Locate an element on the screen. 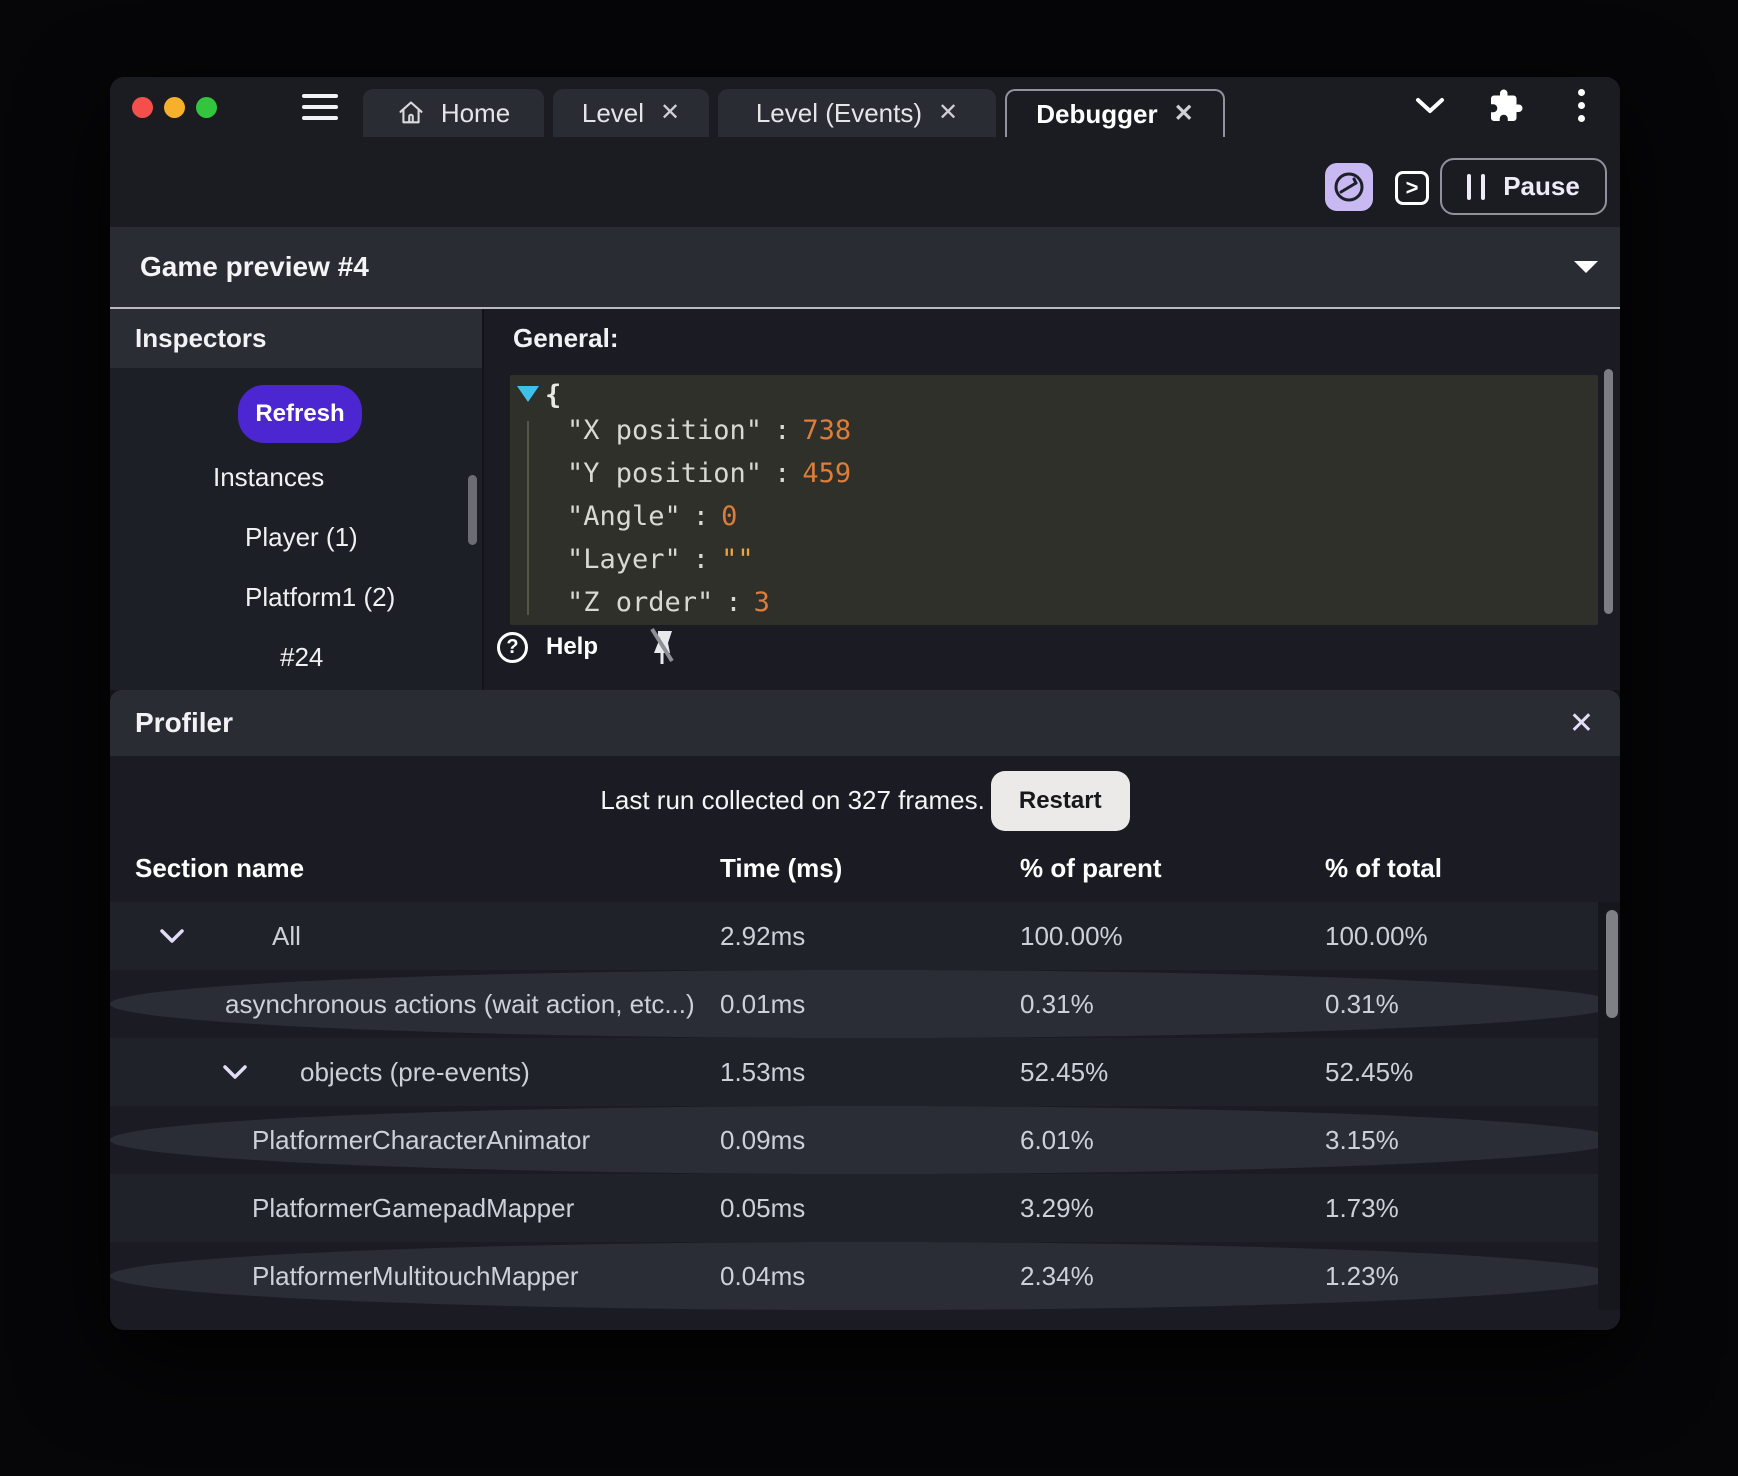  help-question-icon: ? is located at coordinates (512, 647).